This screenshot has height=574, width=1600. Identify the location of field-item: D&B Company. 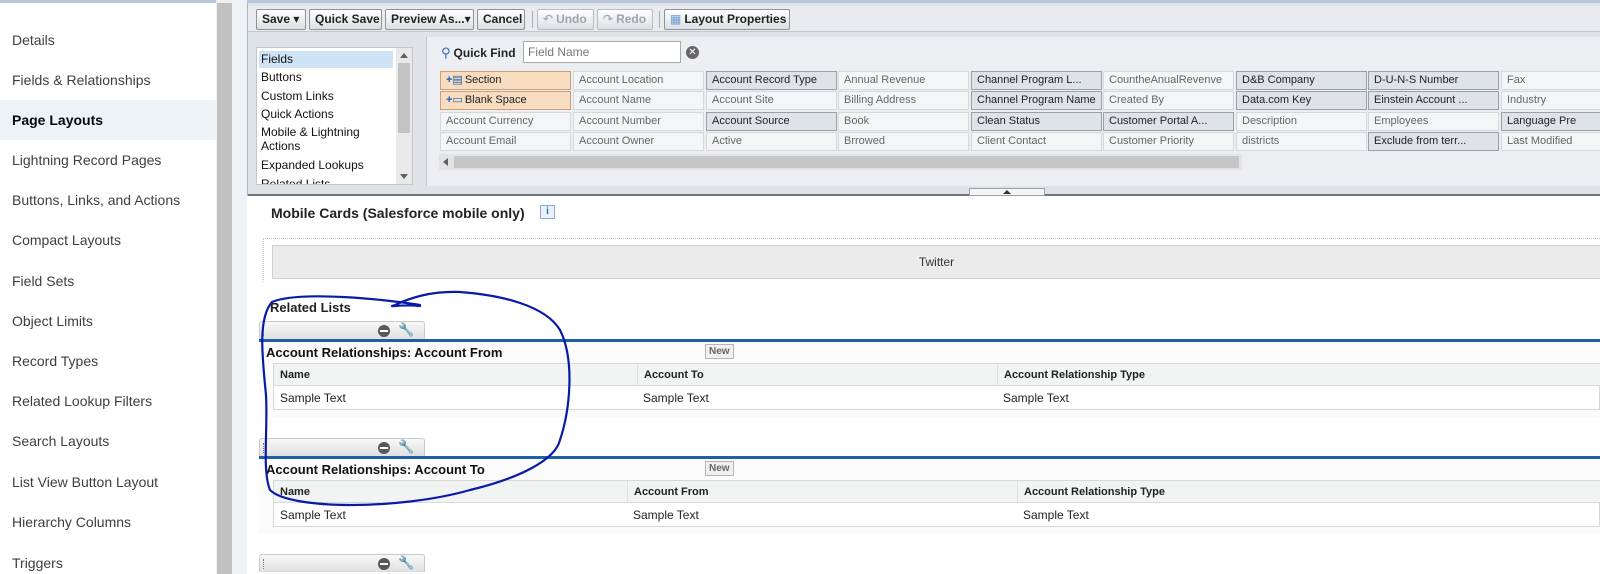
(1301, 80).